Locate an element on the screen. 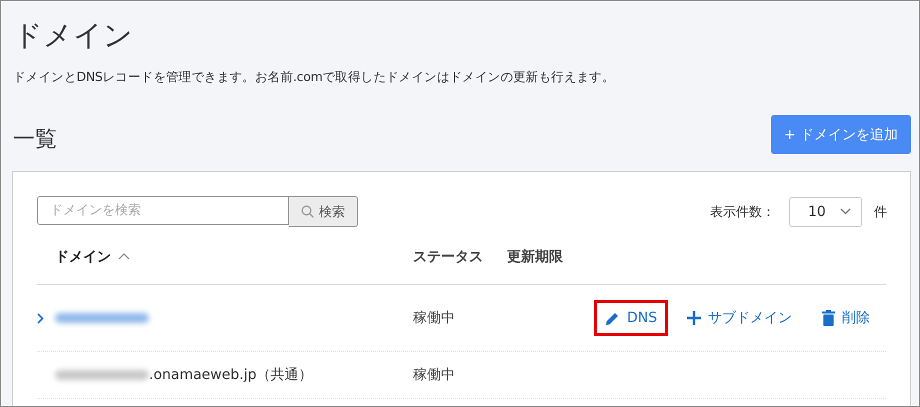  column-header: 更新期限 is located at coordinates (535, 257).